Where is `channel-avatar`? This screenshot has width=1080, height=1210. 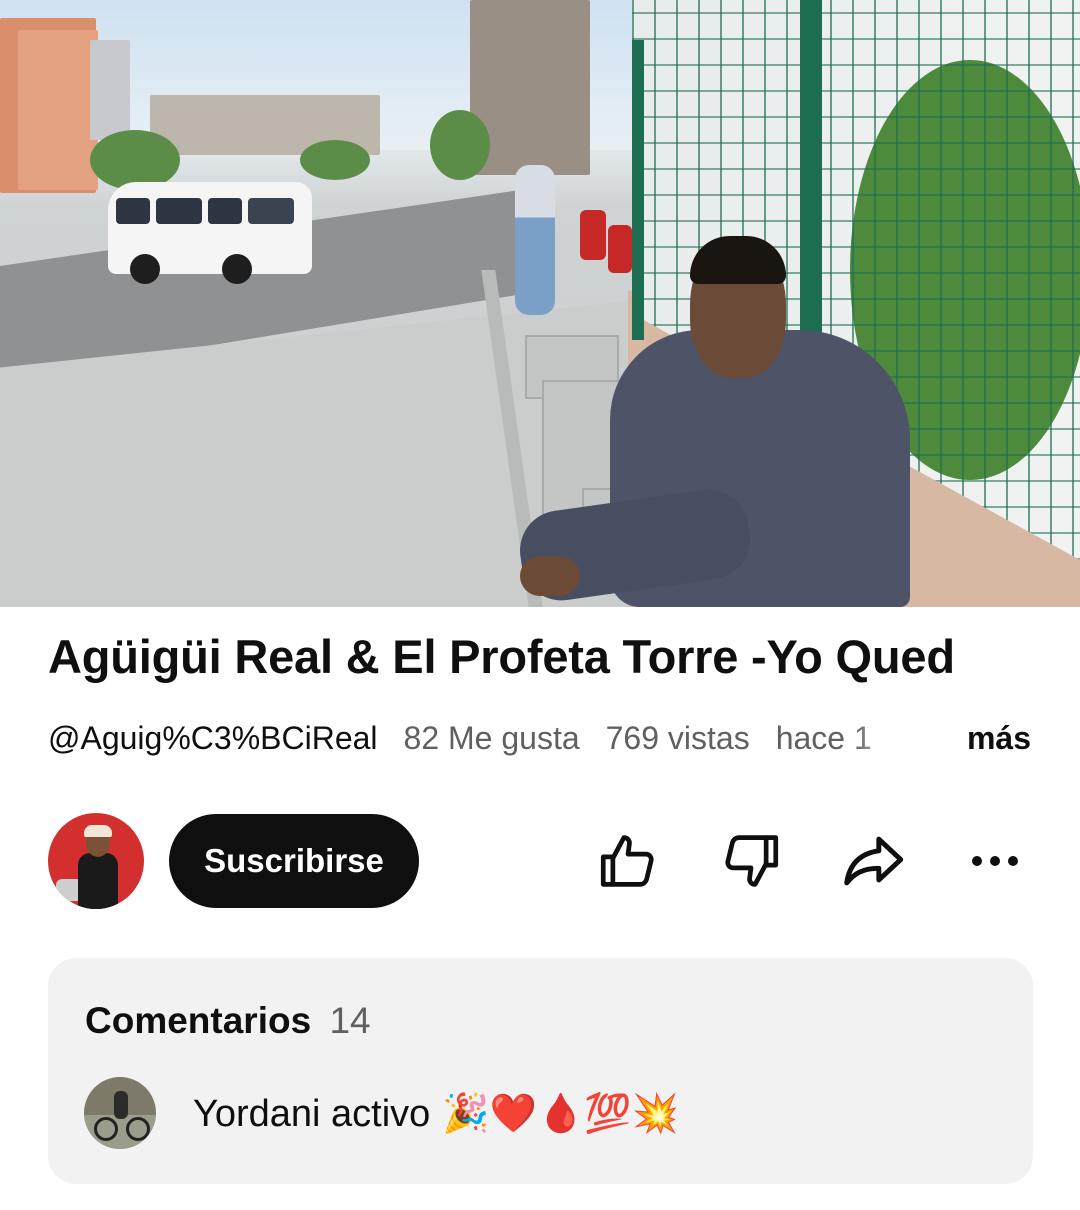
channel-avatar is located at coordinates (96, 861).